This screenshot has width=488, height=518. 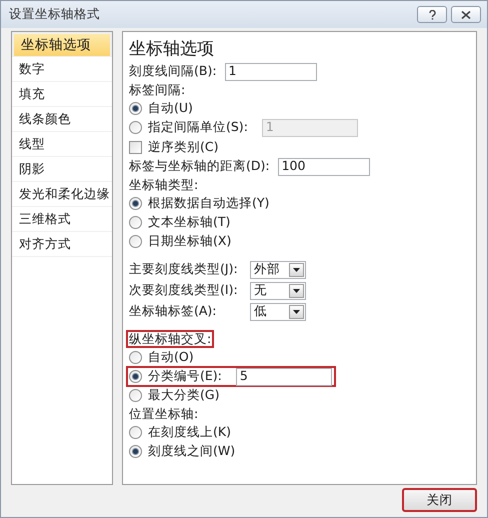 I want to click on select-label: 次要刻度线类型(I):, so click(x=184, y=290).